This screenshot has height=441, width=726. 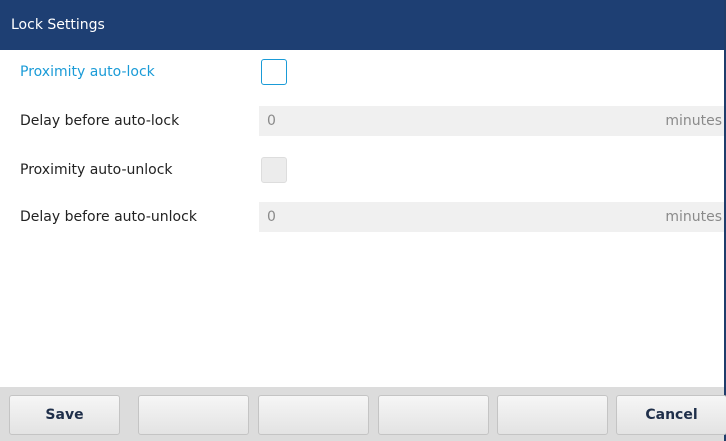 I want to click on setting-row-proximity-auto-unlock: Proximity auto-unlock, so click(x=362, y=170).